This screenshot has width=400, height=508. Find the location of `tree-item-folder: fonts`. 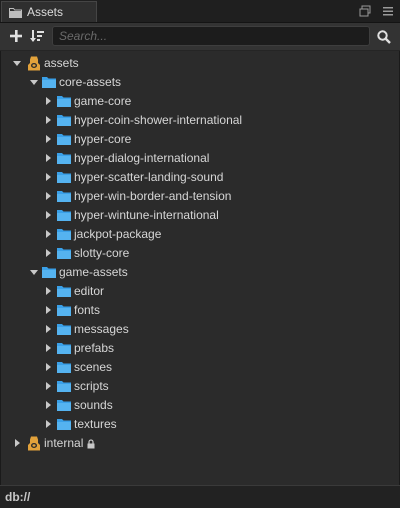

tree-item-folder: fonts is located at coordinates (199, 310).